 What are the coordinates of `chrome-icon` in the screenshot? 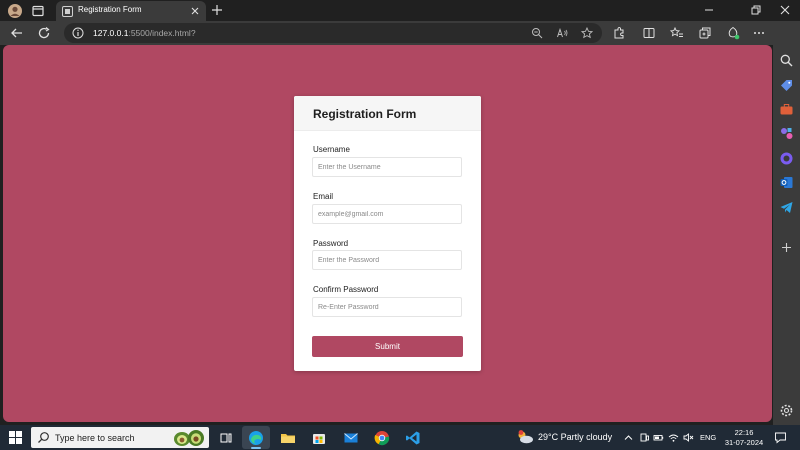 It's located at (382, 437).